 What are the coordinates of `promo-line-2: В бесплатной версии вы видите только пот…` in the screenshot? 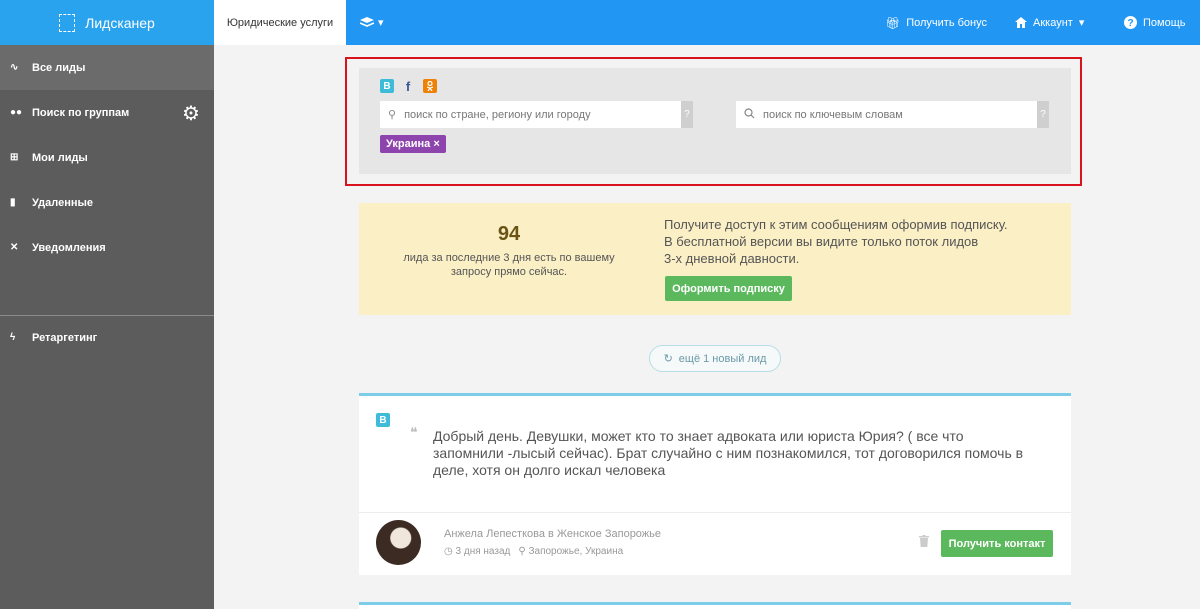 It's located at (821, 241).